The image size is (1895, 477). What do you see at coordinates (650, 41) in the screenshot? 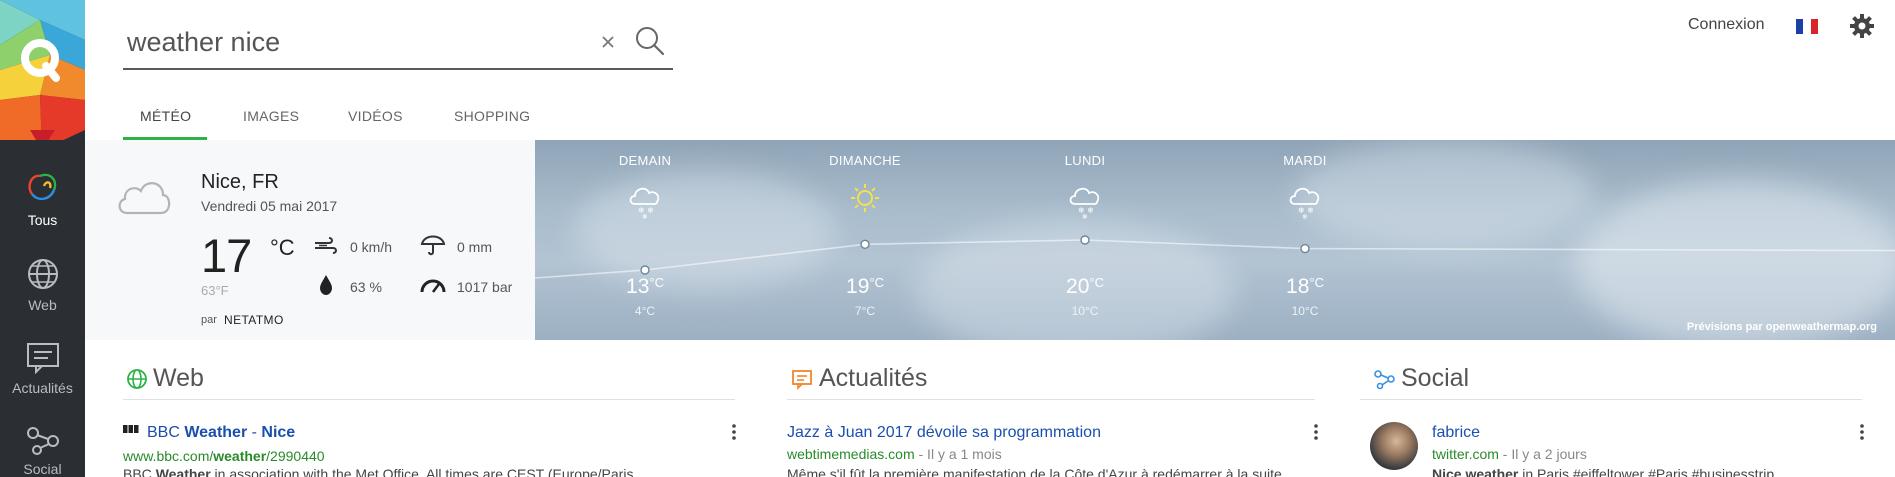
I see `search-icon` at bounding box center [650, 41].